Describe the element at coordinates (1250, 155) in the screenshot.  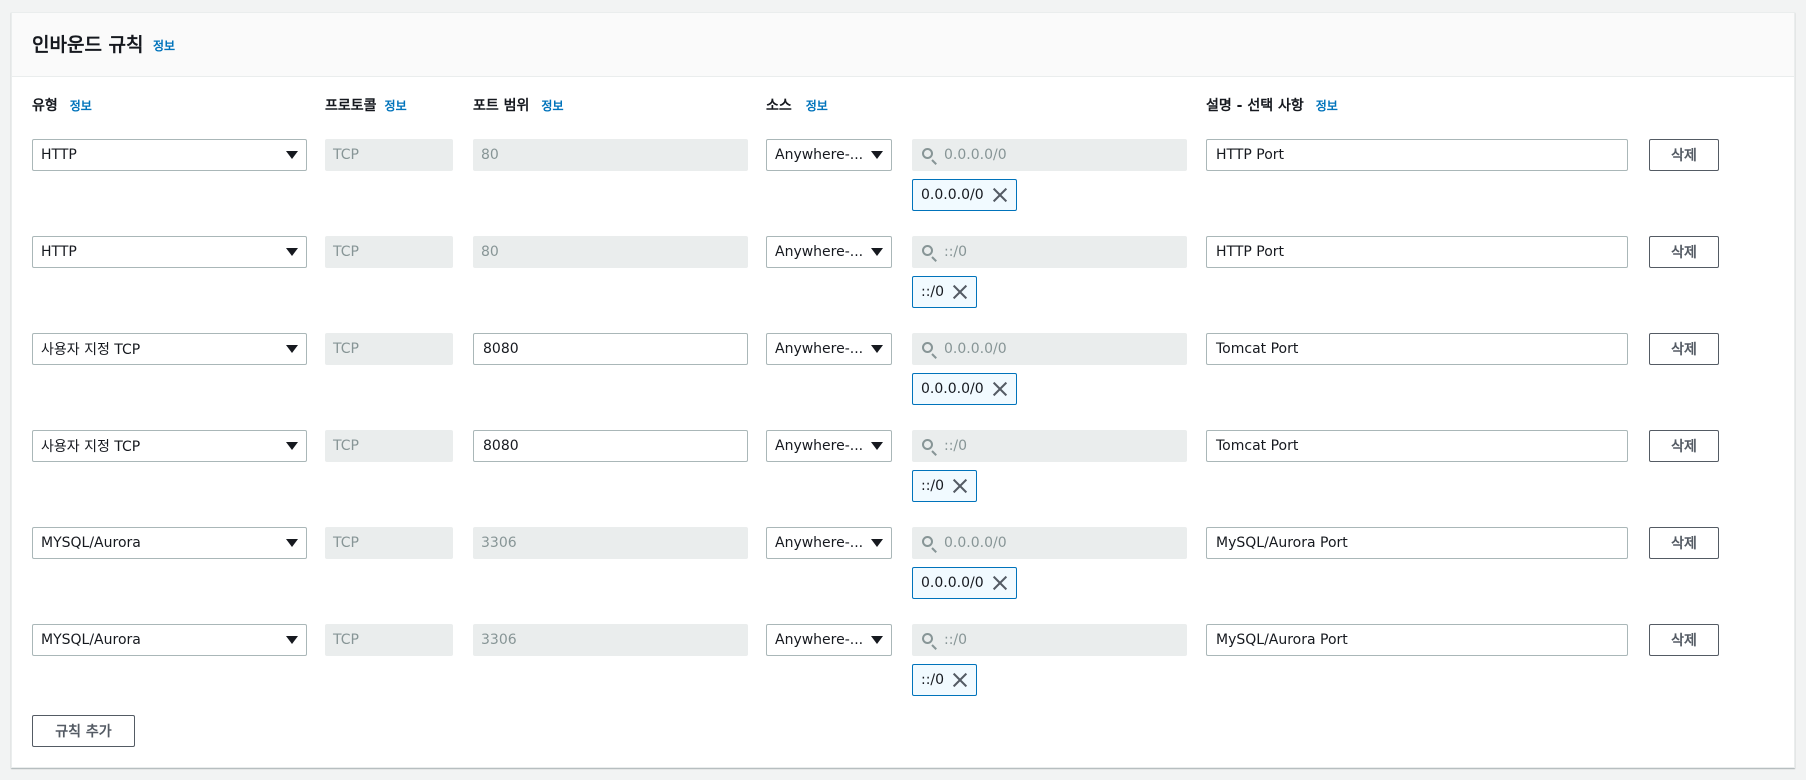
I see `description-value: HTTP Port` at that location.